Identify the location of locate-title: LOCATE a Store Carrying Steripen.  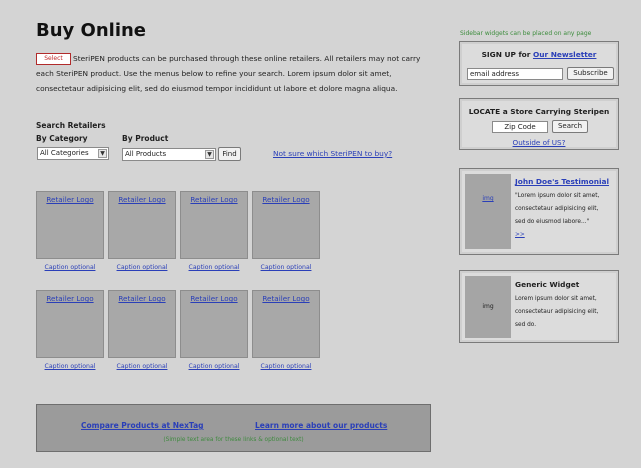
(539, 111).